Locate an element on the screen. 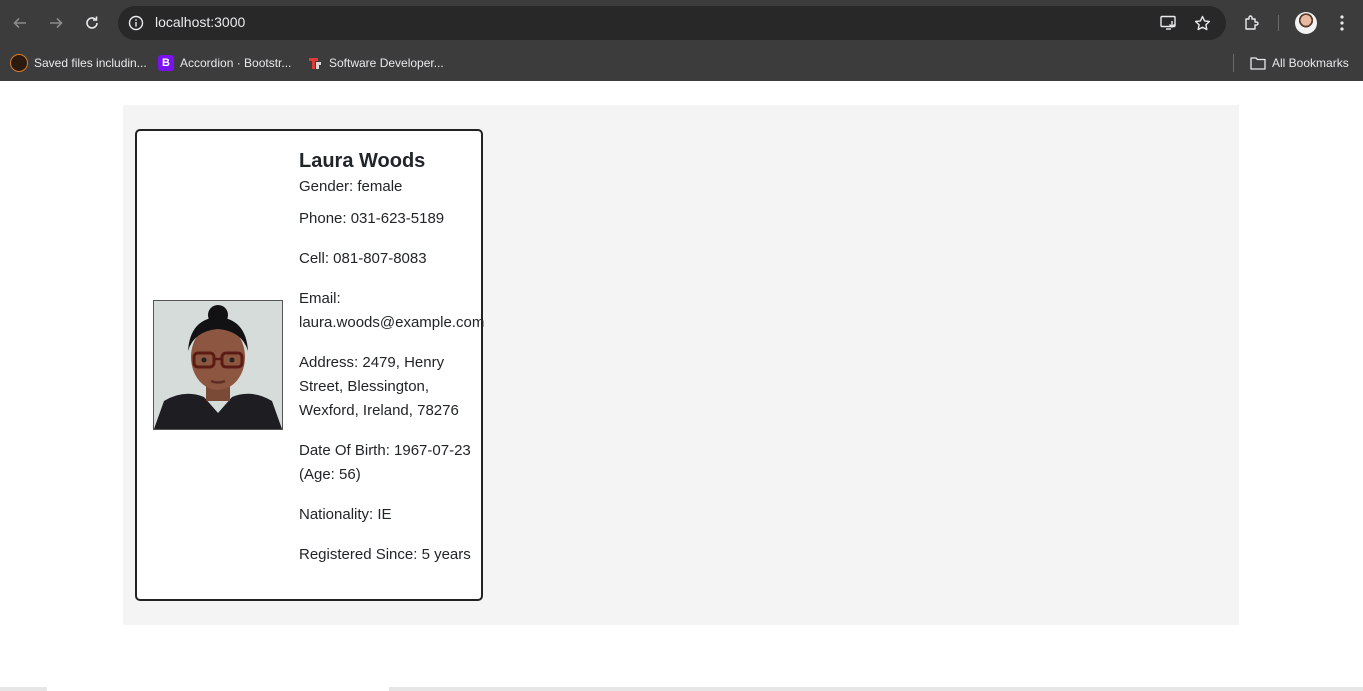 This screenshot has width=1363, height=691. all-bookmarks-label: All Bookmarks is located at coordinates (1310, 63).